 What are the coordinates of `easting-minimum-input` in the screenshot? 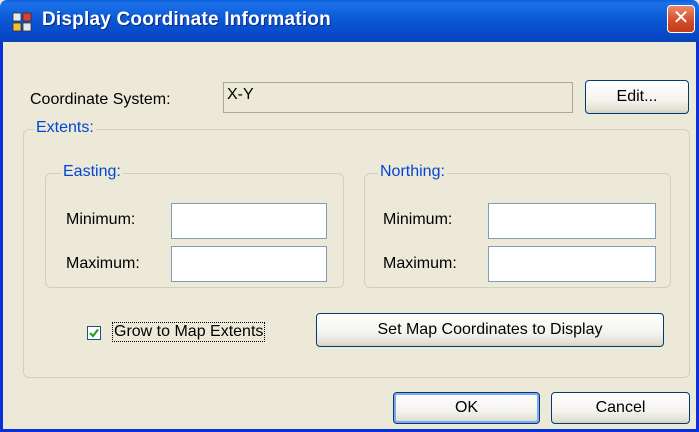 It's located at (249, 221).